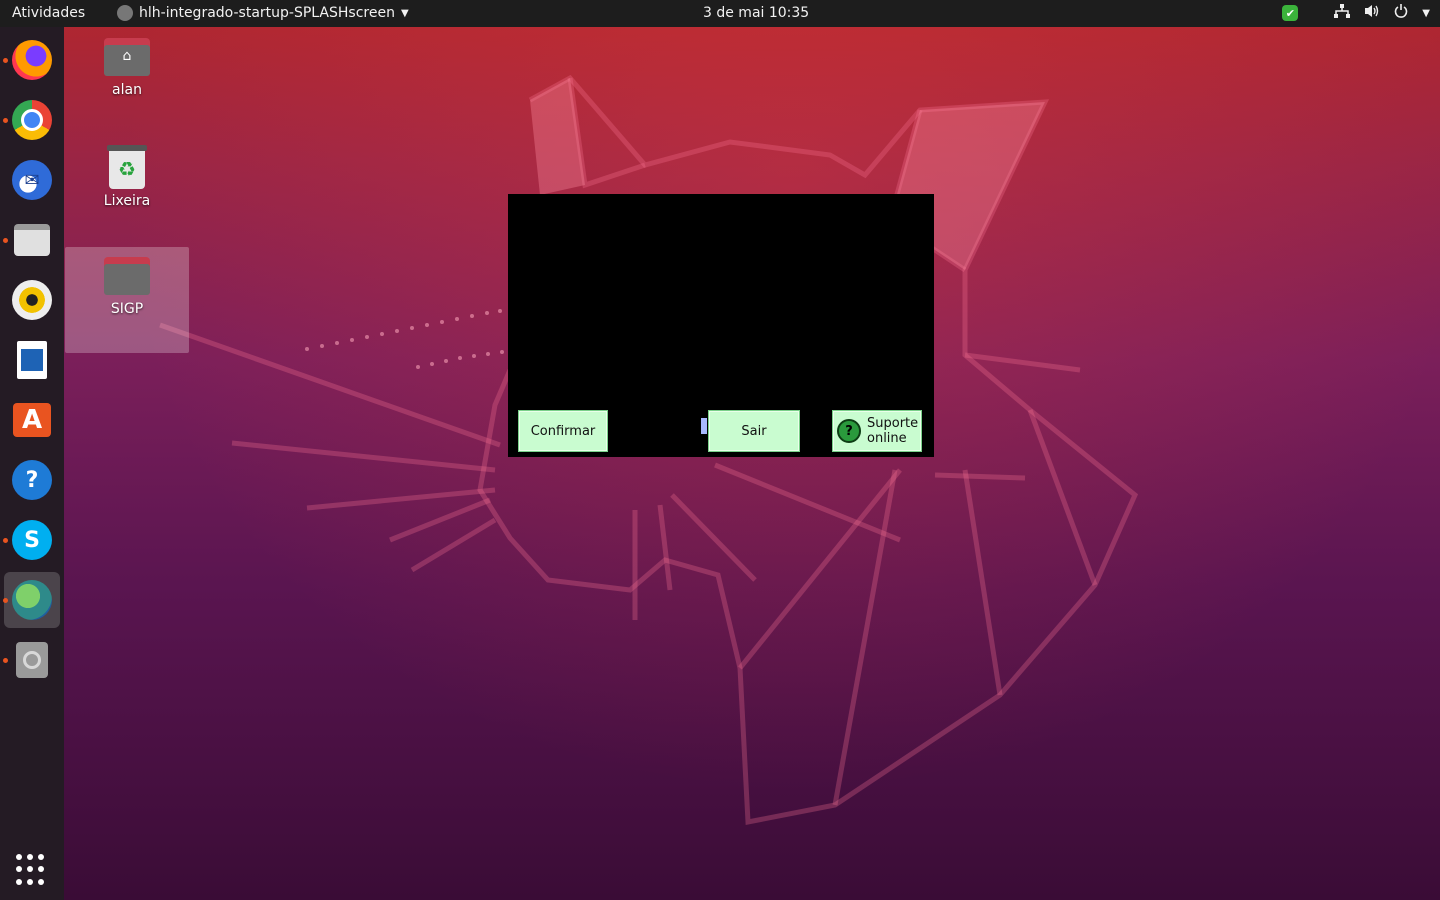 This screenshot has height=900, width=1440. I want to click on network-icon, so click(1342, 13).